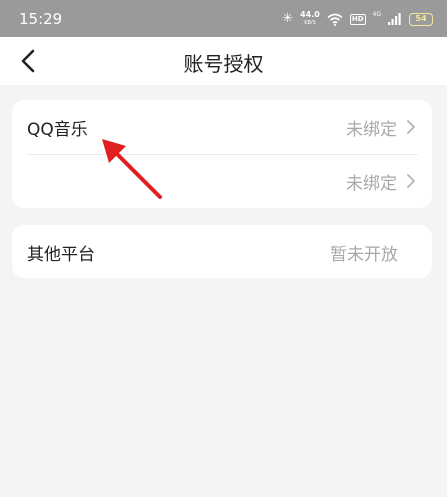  Describe the element at coordinates (310, 14) in the screenshot. I see `network-speed-value: 44.0` at that location.